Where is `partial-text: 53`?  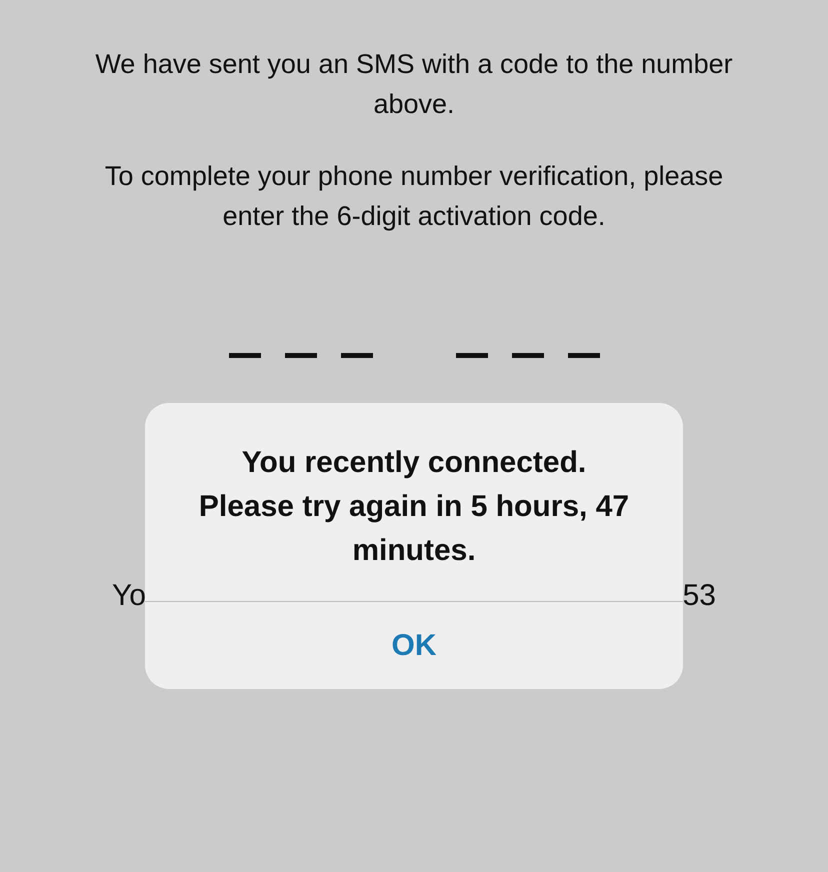 partial-text: 53 is located at coordinates (699, 596).